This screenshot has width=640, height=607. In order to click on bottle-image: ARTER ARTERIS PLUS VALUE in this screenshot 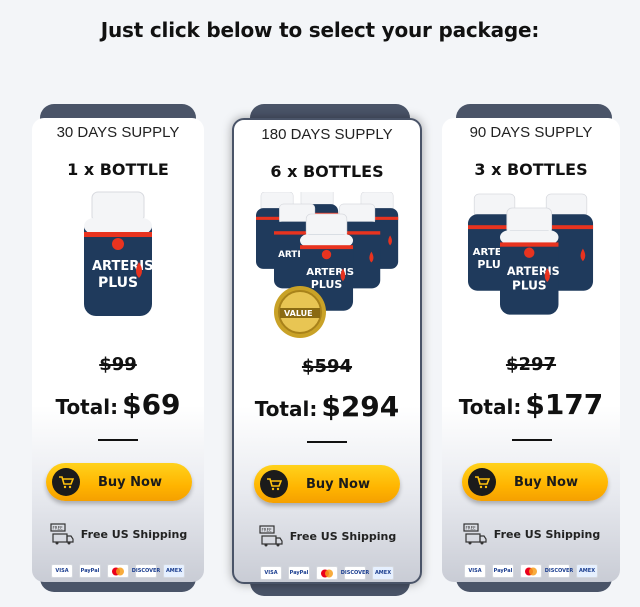, I will do `click(327, 262)`.